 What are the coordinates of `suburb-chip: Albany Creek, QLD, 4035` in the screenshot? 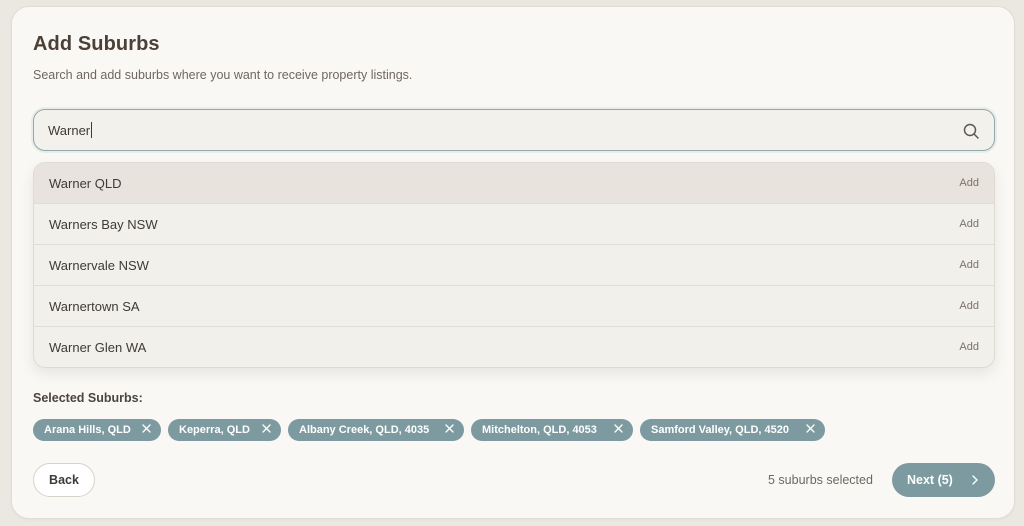 It's located at (376, 430).